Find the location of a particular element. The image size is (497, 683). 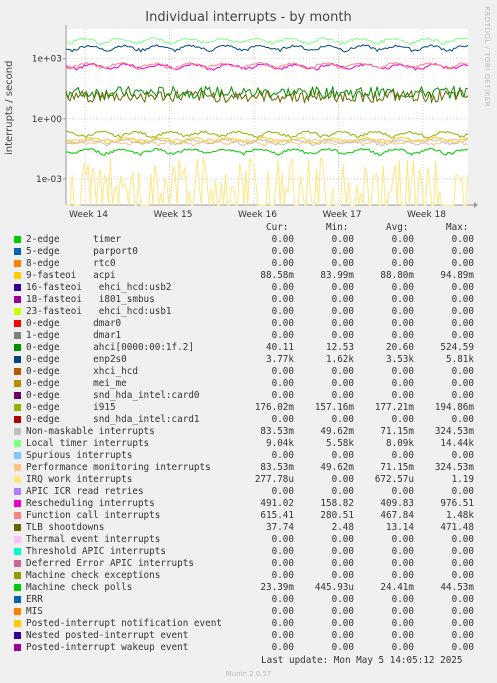

legend-row: Thermal event interrupts 0.00 0.00 0.00 0.00 is located at coordinates (249, 540).